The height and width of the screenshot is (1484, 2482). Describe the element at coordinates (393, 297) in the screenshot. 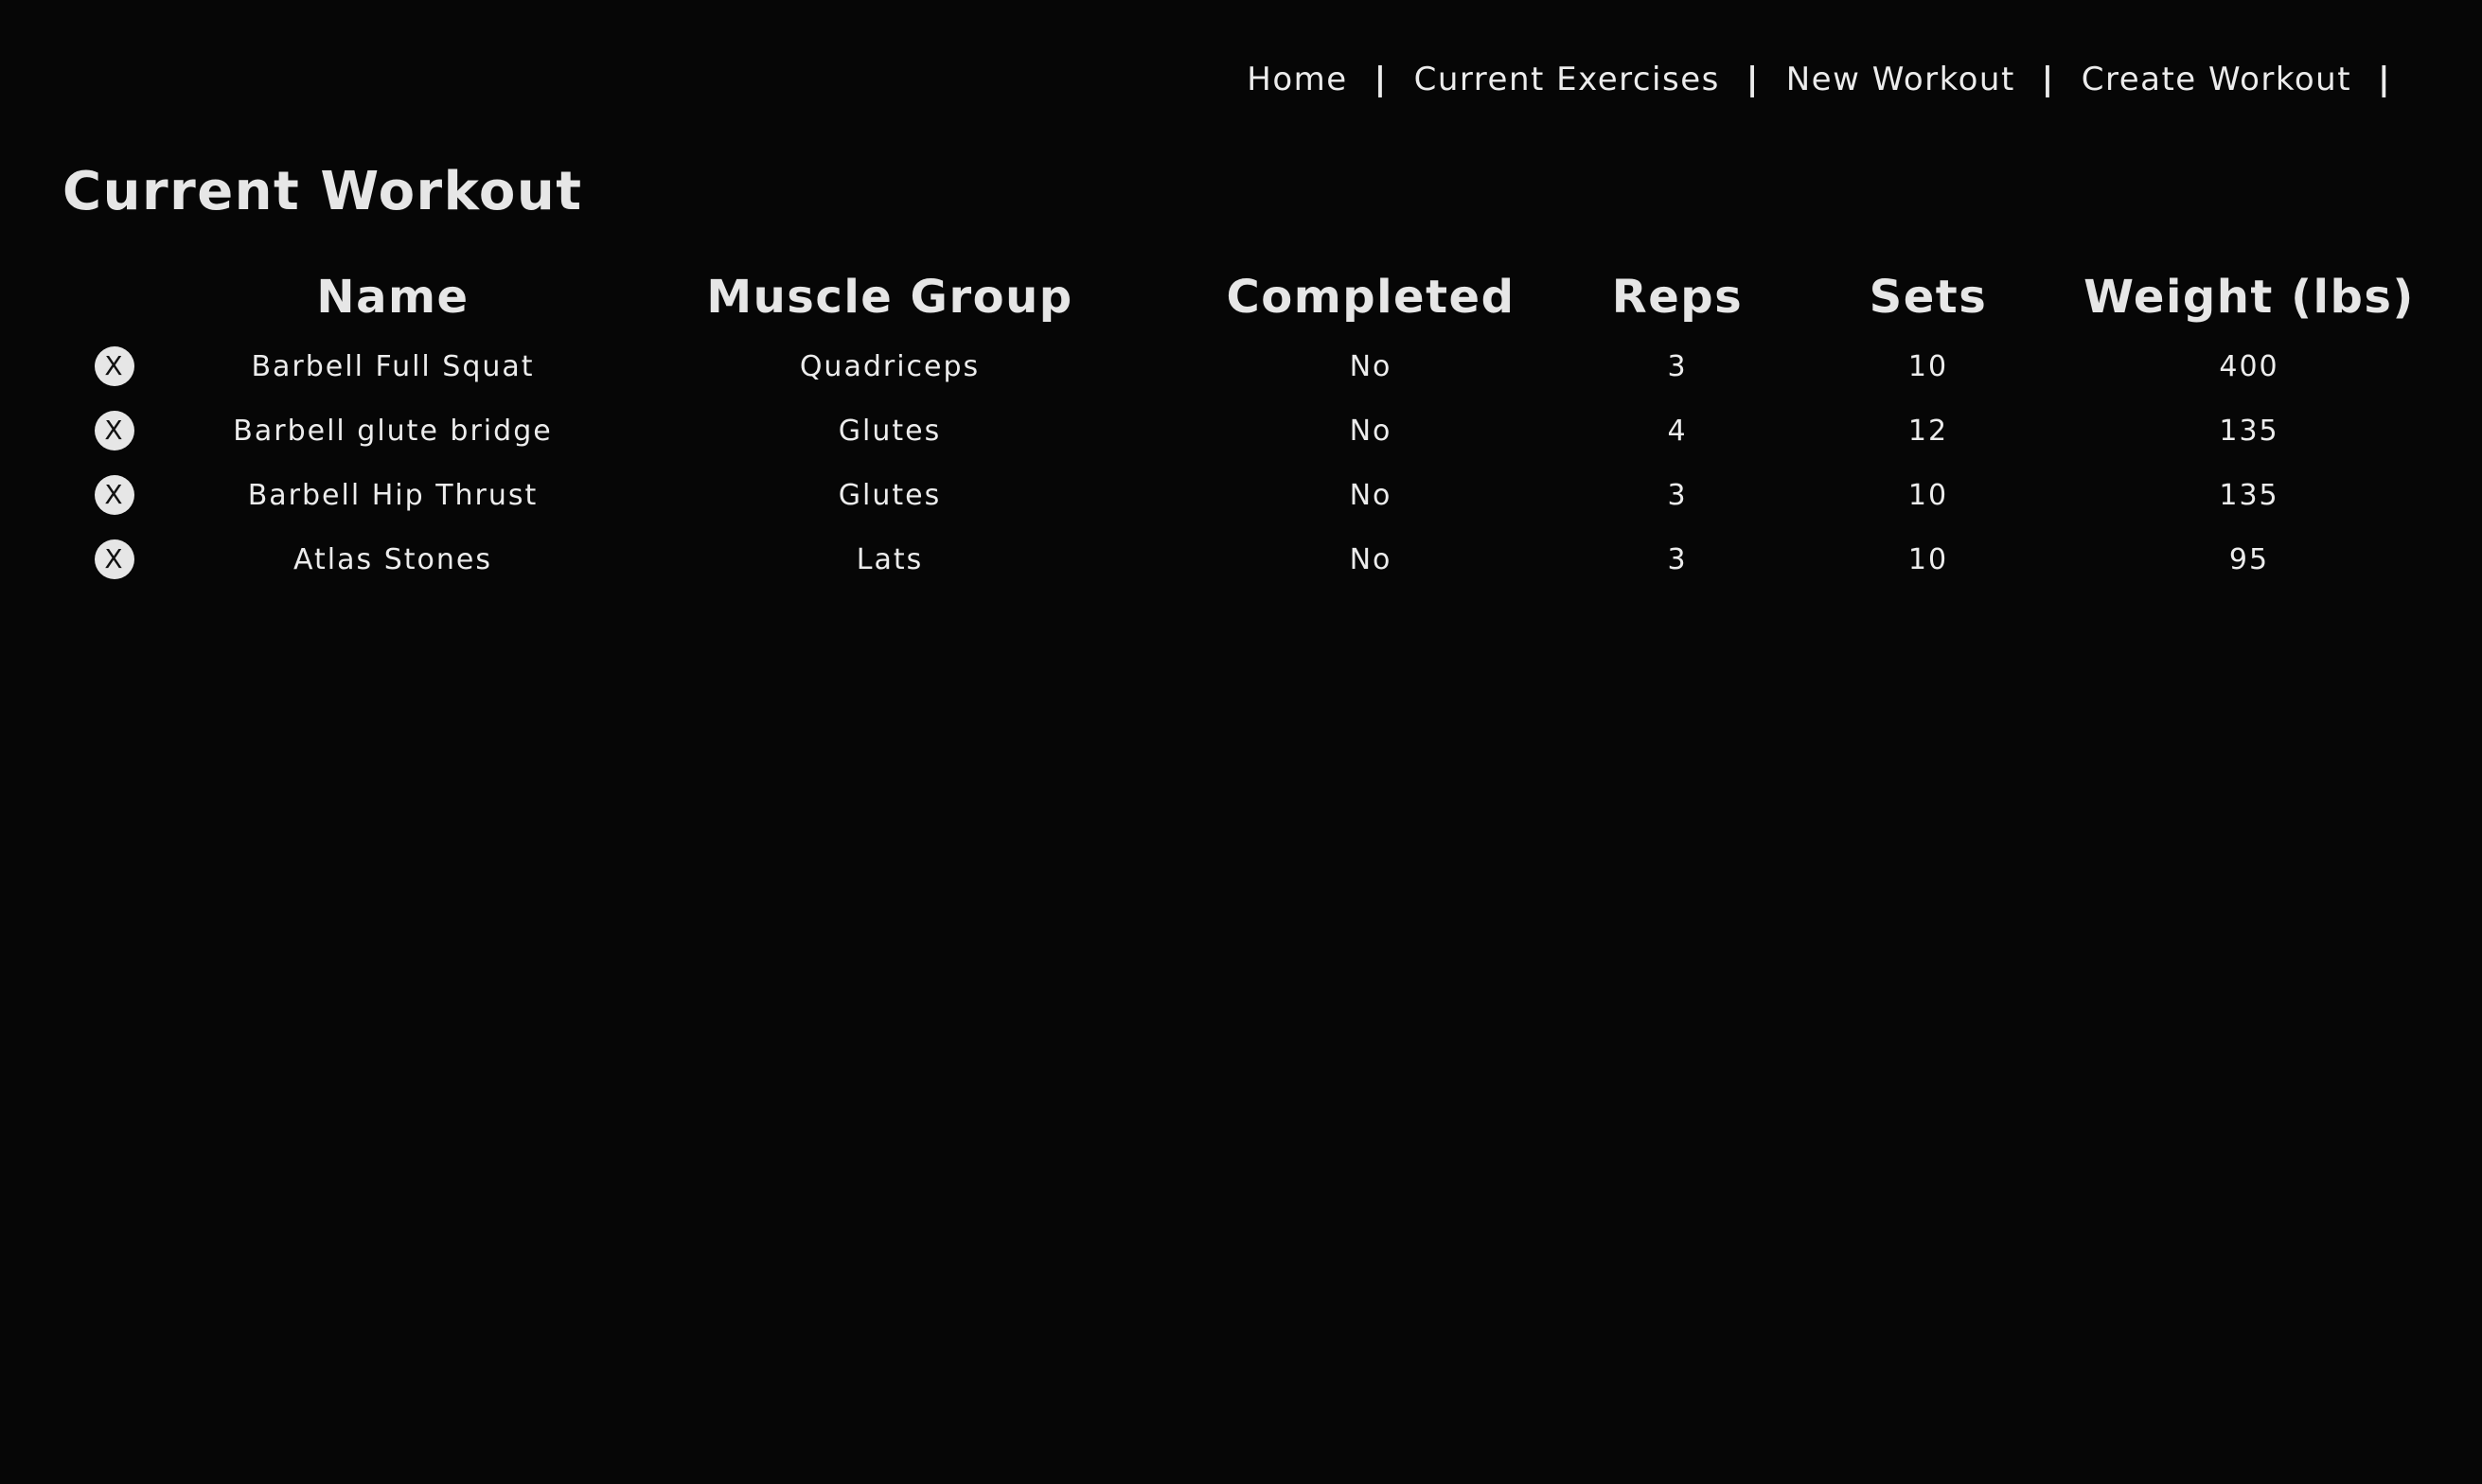

I see `name-column-header: Name` at that location.